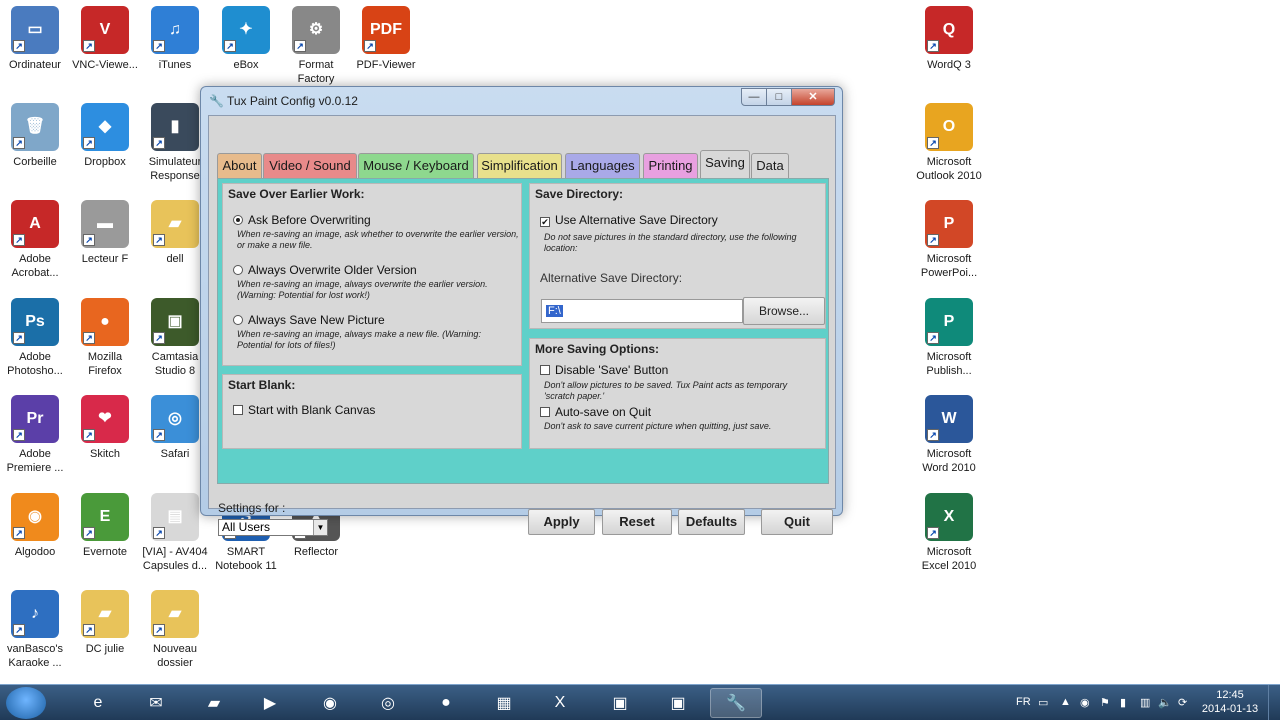  What do you see at coordinates (105, 338) in the screenshot?
I see `desktop-shortcut: ● ↗ Mozilla Firefox` at bounding box center [105, 338].